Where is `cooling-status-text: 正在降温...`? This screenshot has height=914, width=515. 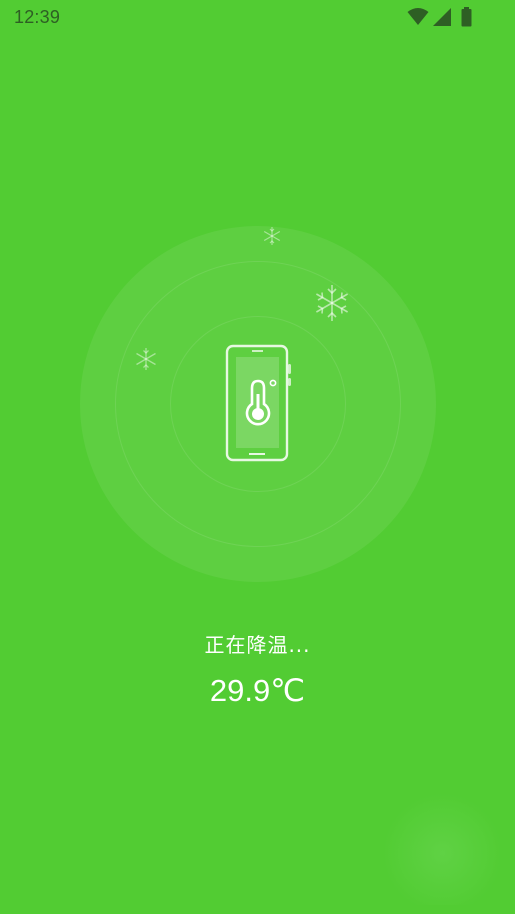
cooling-status-text: 正在降温... is located at coordinates (257, 645).